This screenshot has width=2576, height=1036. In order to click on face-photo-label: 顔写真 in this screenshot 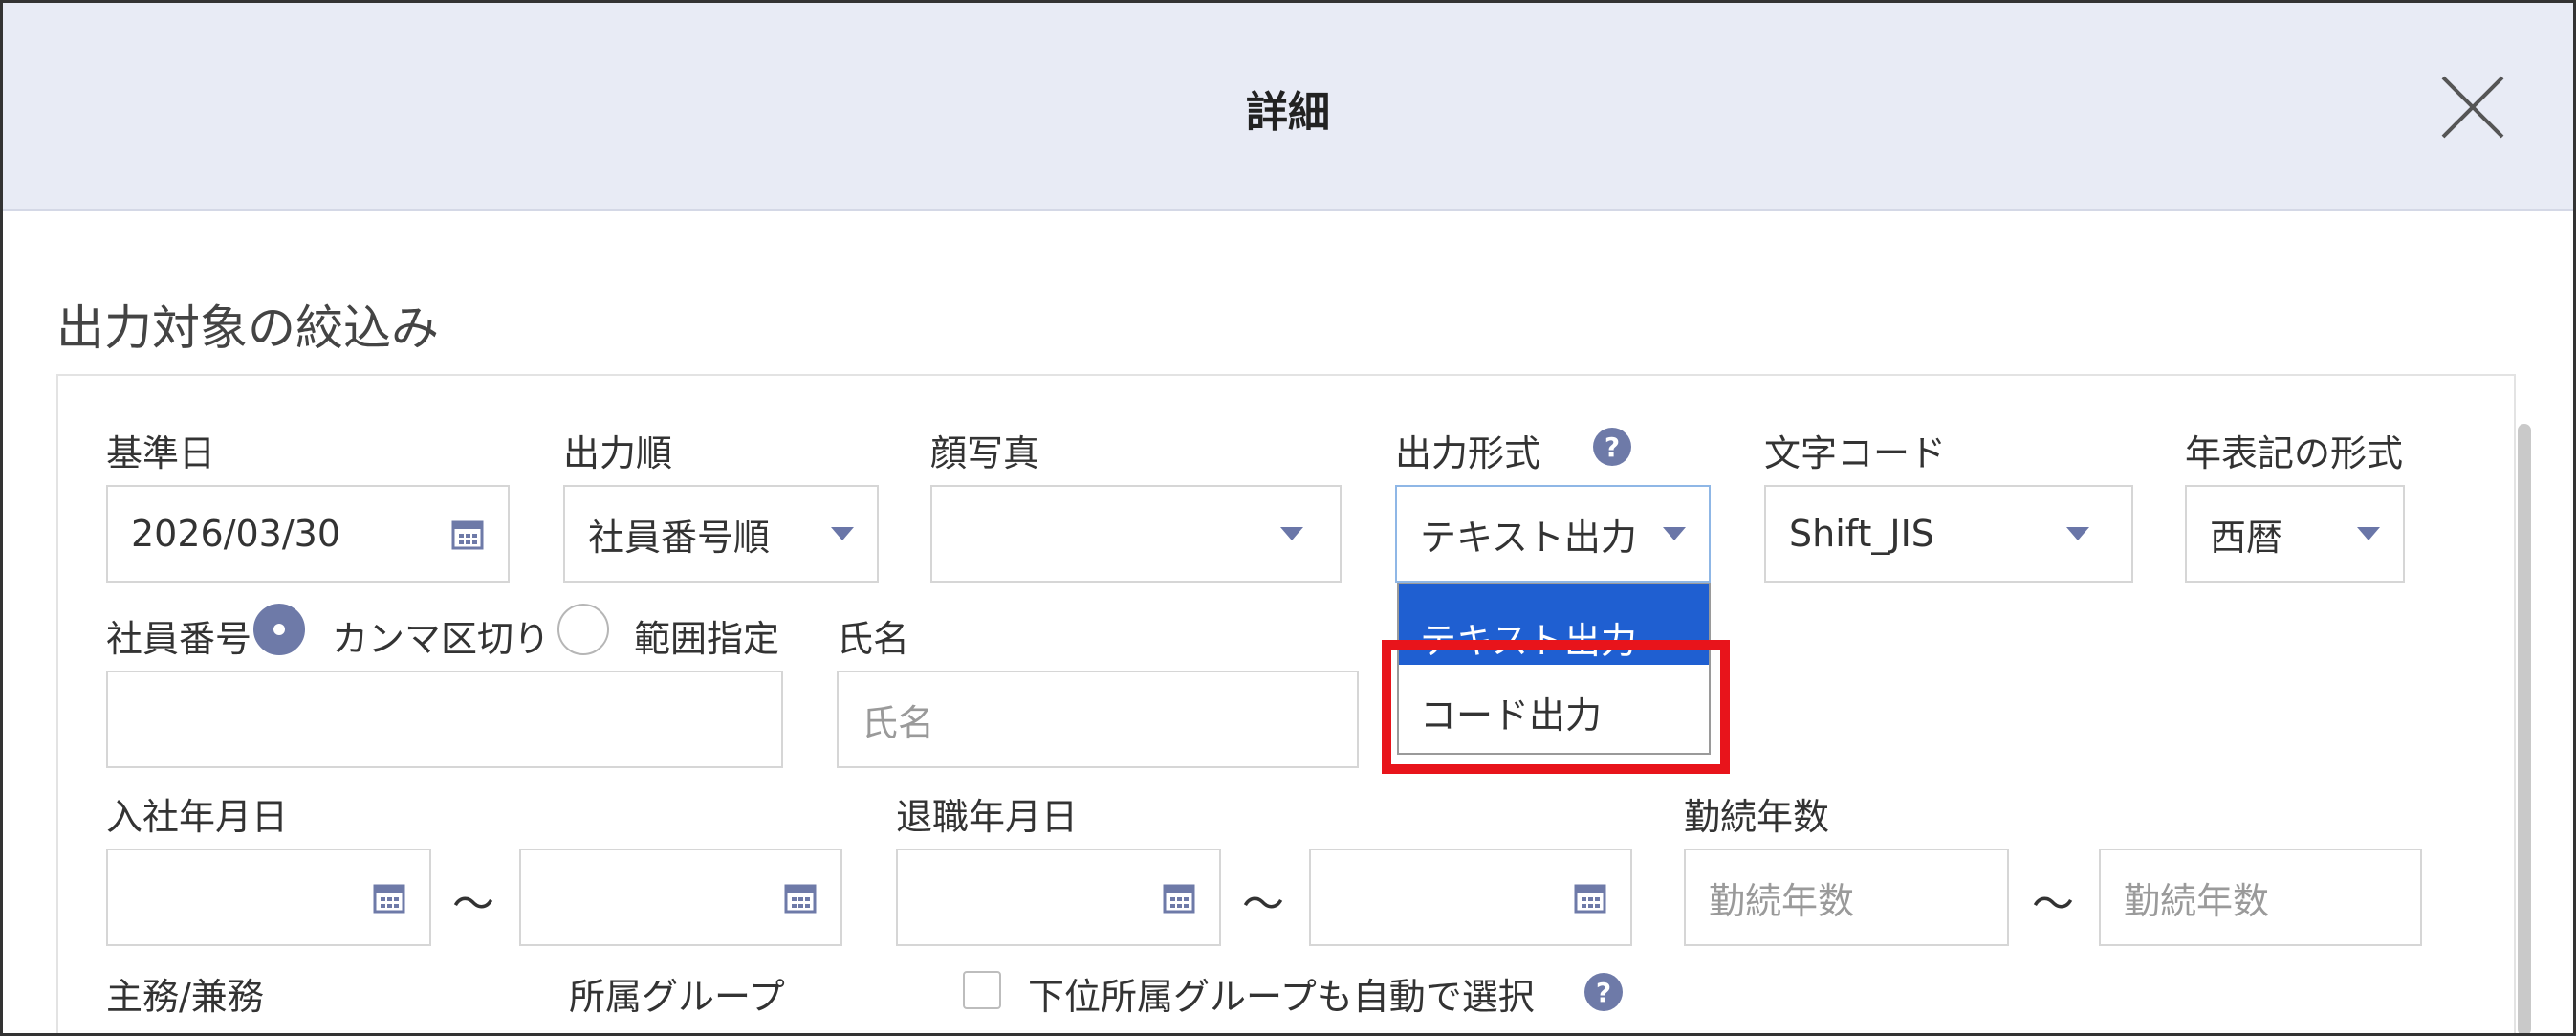, I will do `click(985, 453)`.